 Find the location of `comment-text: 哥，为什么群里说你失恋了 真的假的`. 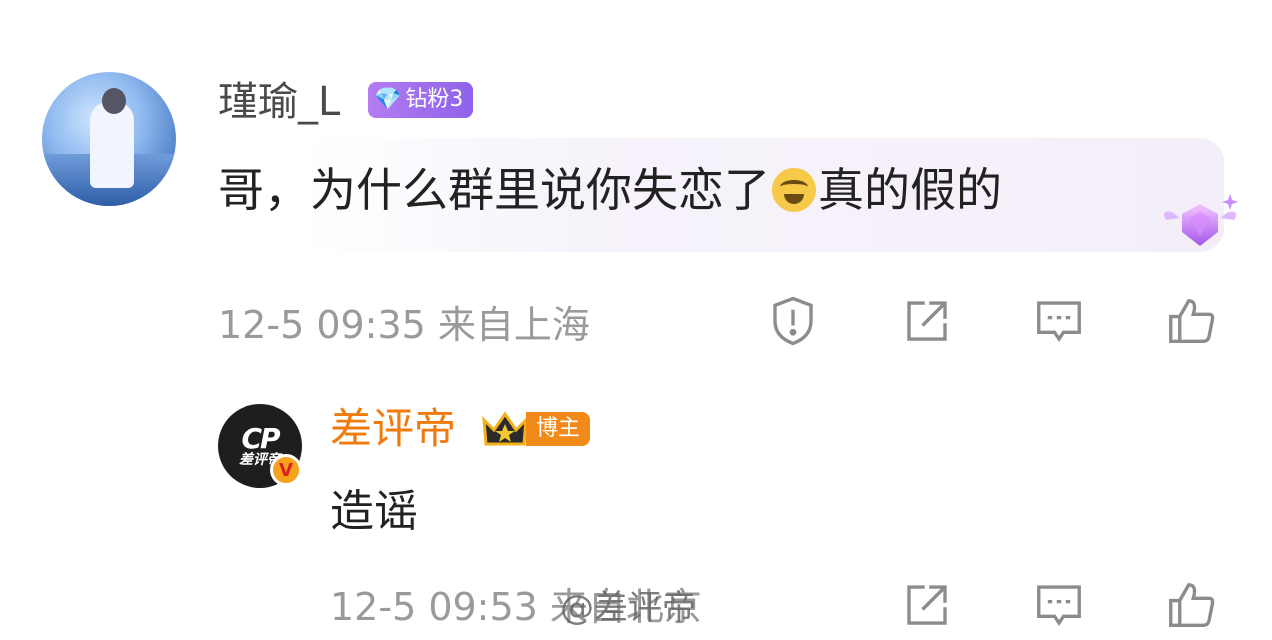

comment-text: 哥，为什么群里说你失恋了 真的假的 is located at coordinates (610, 190).